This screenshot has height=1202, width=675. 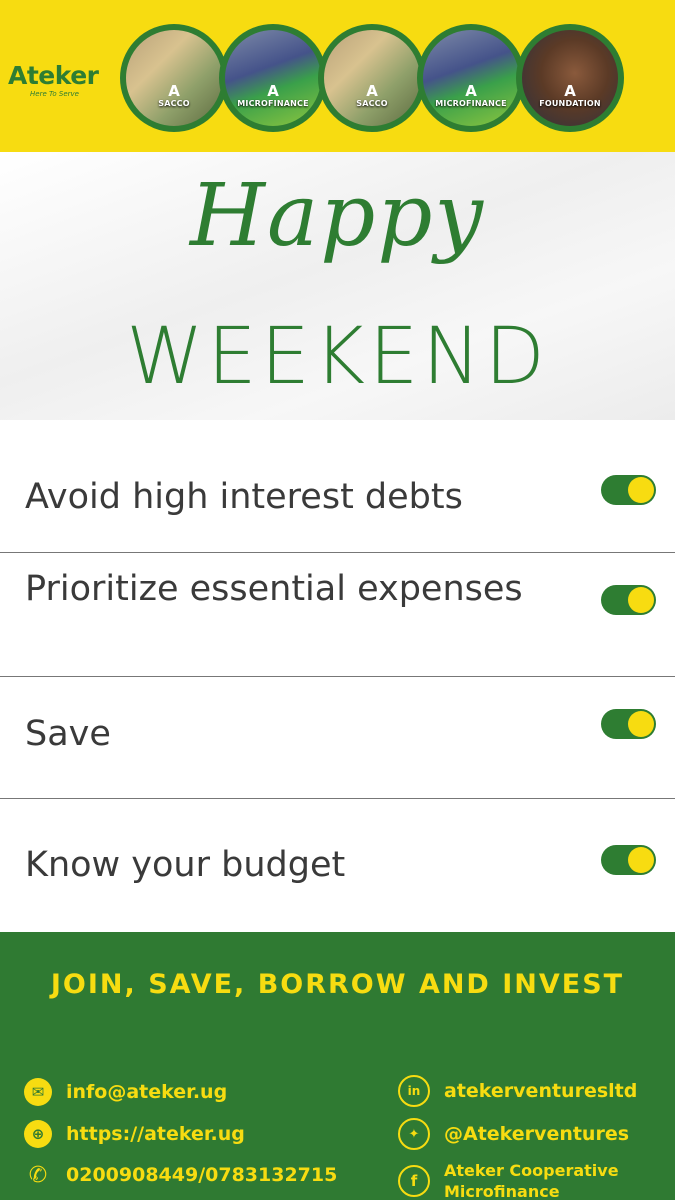 I want to click on checklist-item-label: Prioritize essential expenses, so click(x=274, y=589).